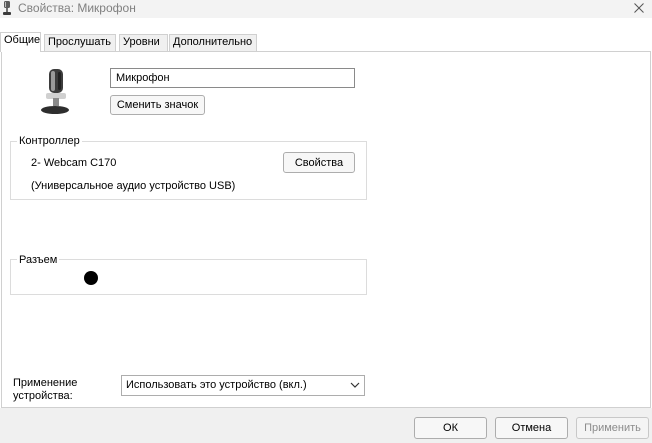  Describe the element at coordinates (232, 78) in the screenshot. I see `device-name-input: Микрофон` at that location.